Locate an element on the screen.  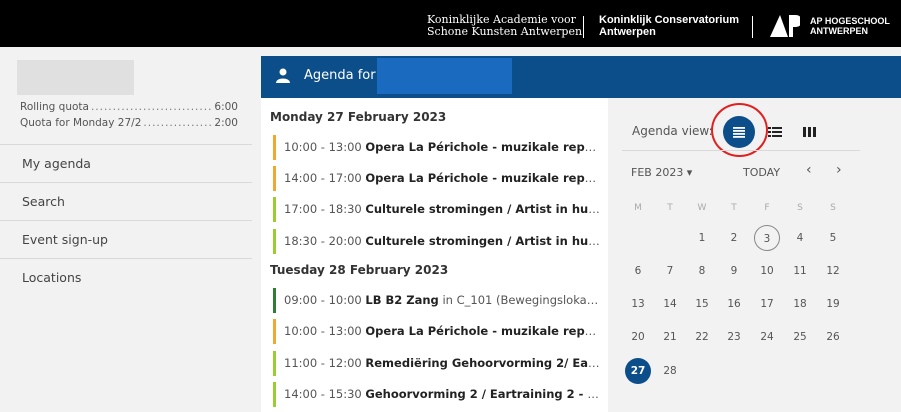
columns-icon is located at coordinates (809, 132).